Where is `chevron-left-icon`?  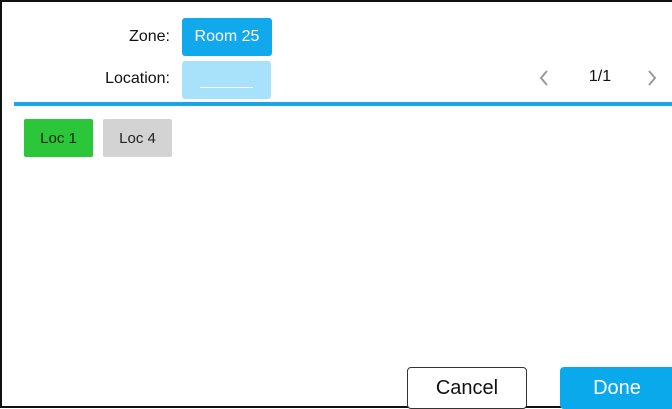
chevron-left-icon is located at coordinates (543, 78).